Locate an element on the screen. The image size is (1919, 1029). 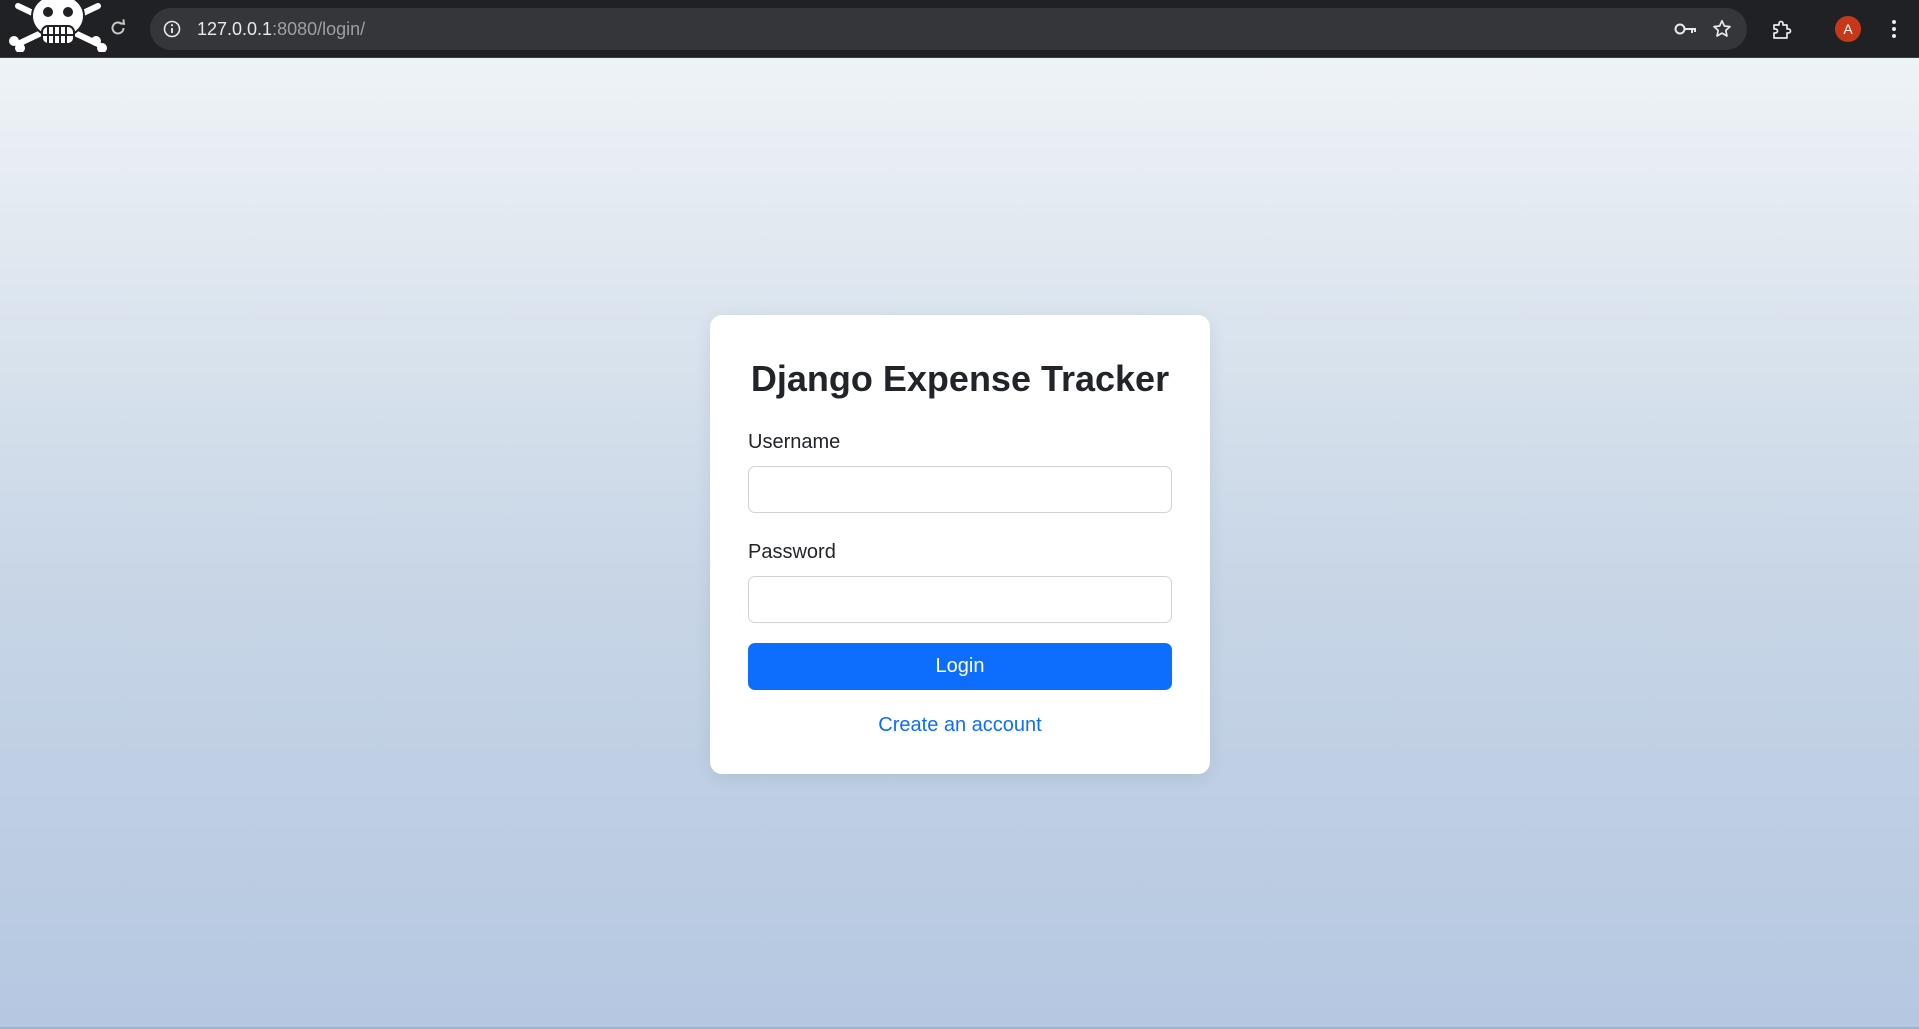
url-text: 127.0.0.1:8080/login/ is located at coordinates (281, 29).